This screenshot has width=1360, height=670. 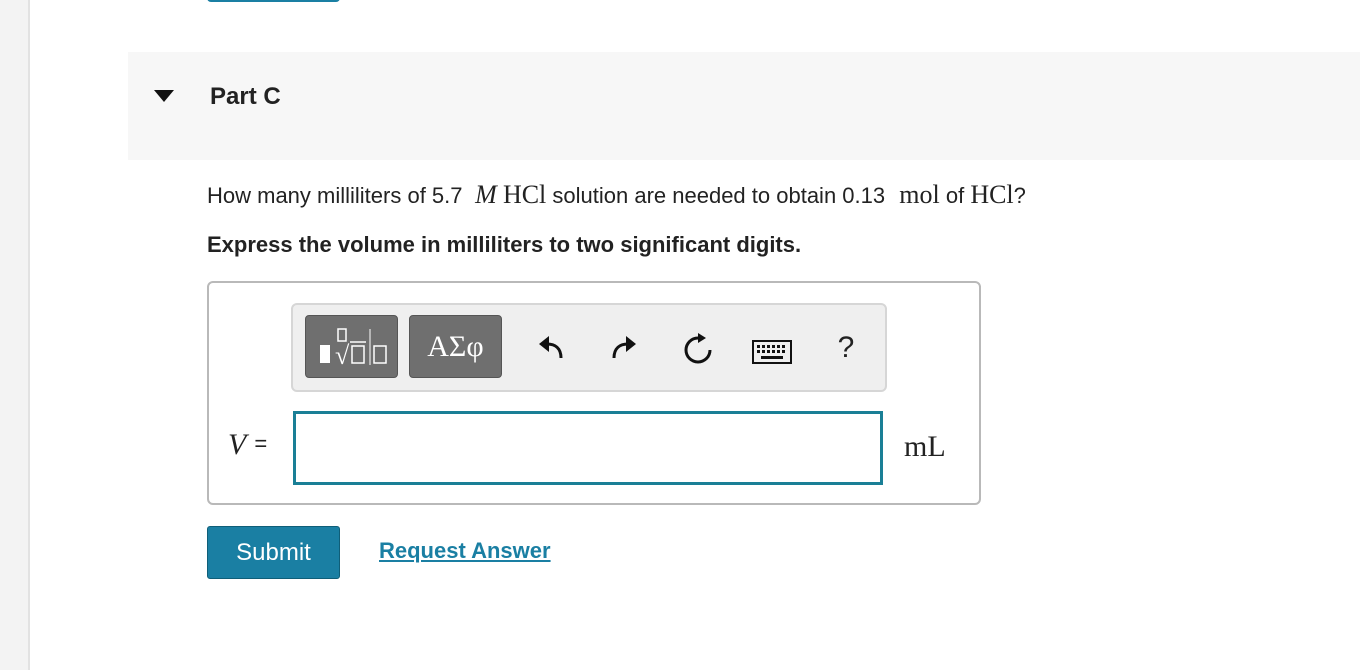 What do you see at coordinates (15, 335) in the screenshot?
I see `left-rail` at bounding box center [15, 335].